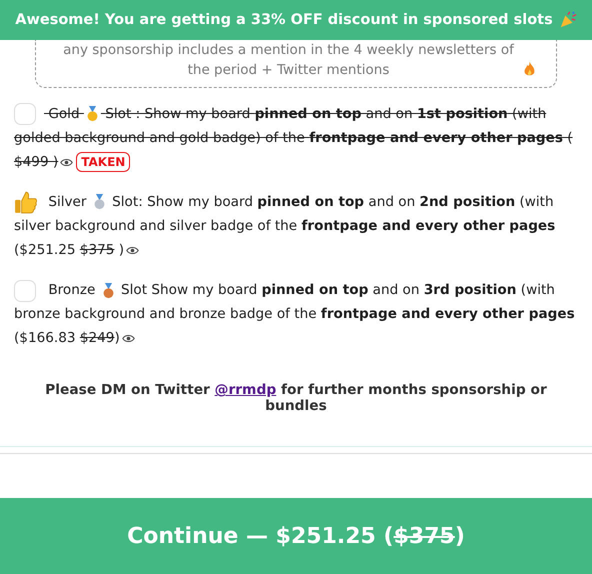 This screenshot has height=574, width=592. I want to click on thumbs-up-icon, so click(26, 202).